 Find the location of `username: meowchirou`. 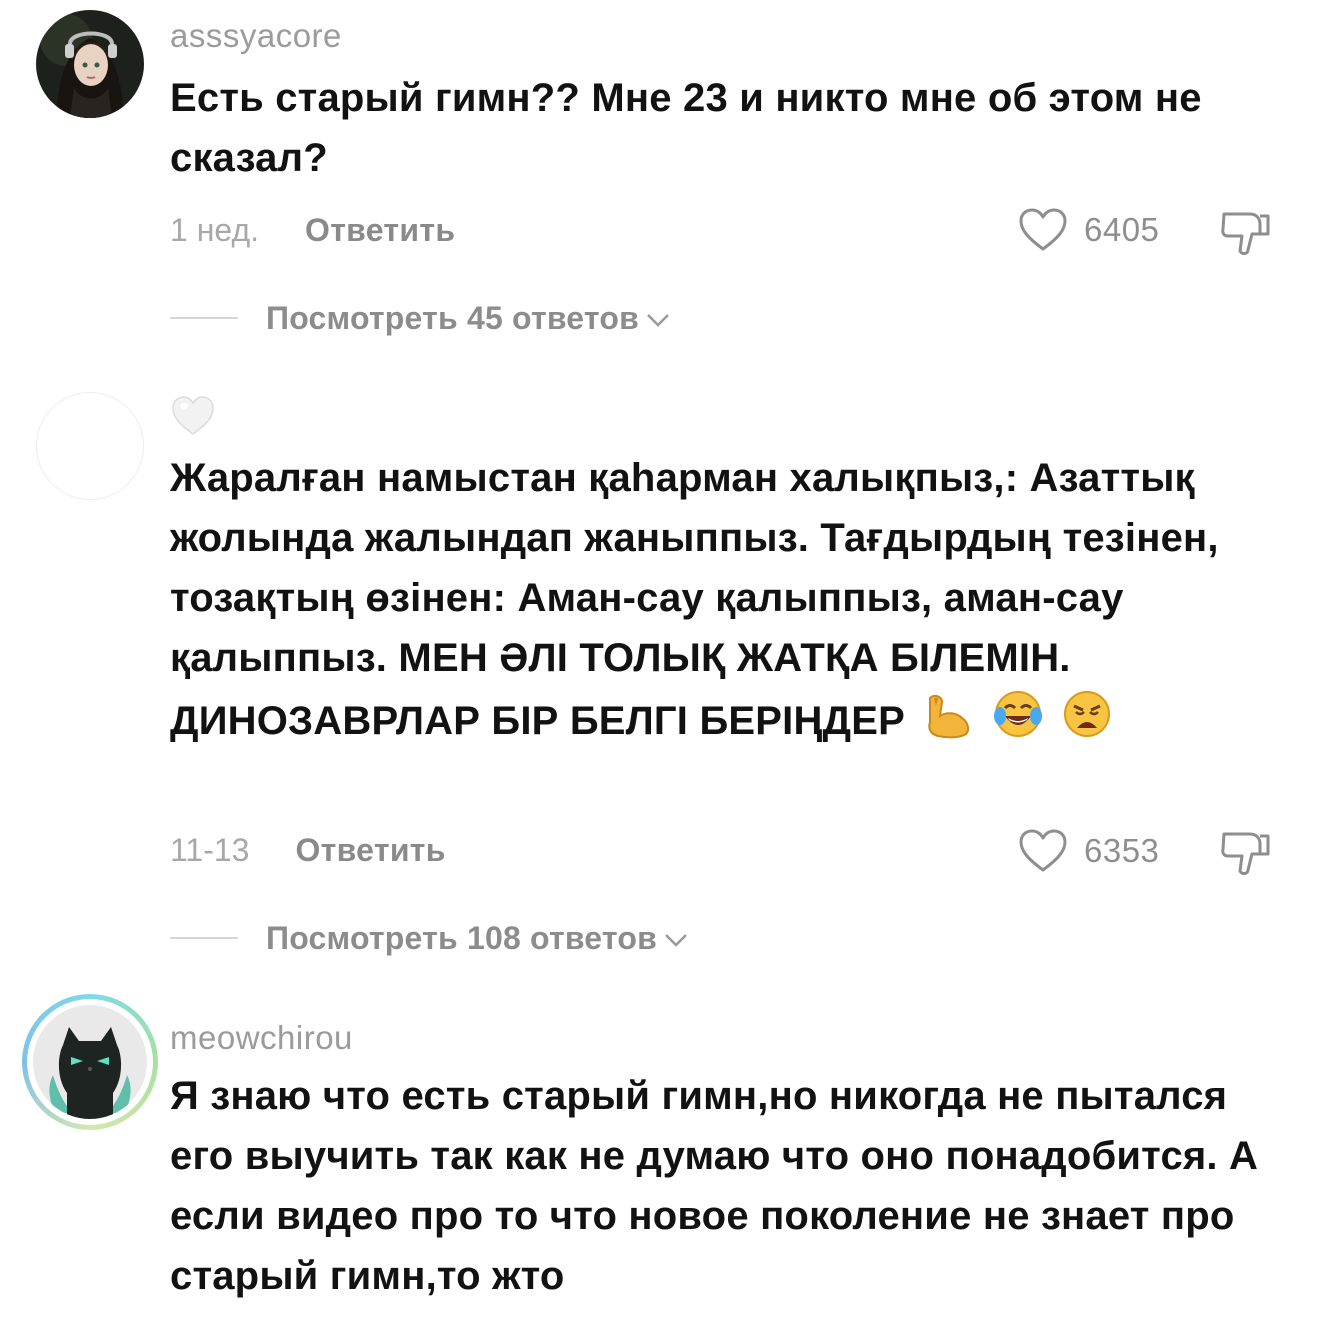

username: meowchirou is located at coordinates (261, 1038).